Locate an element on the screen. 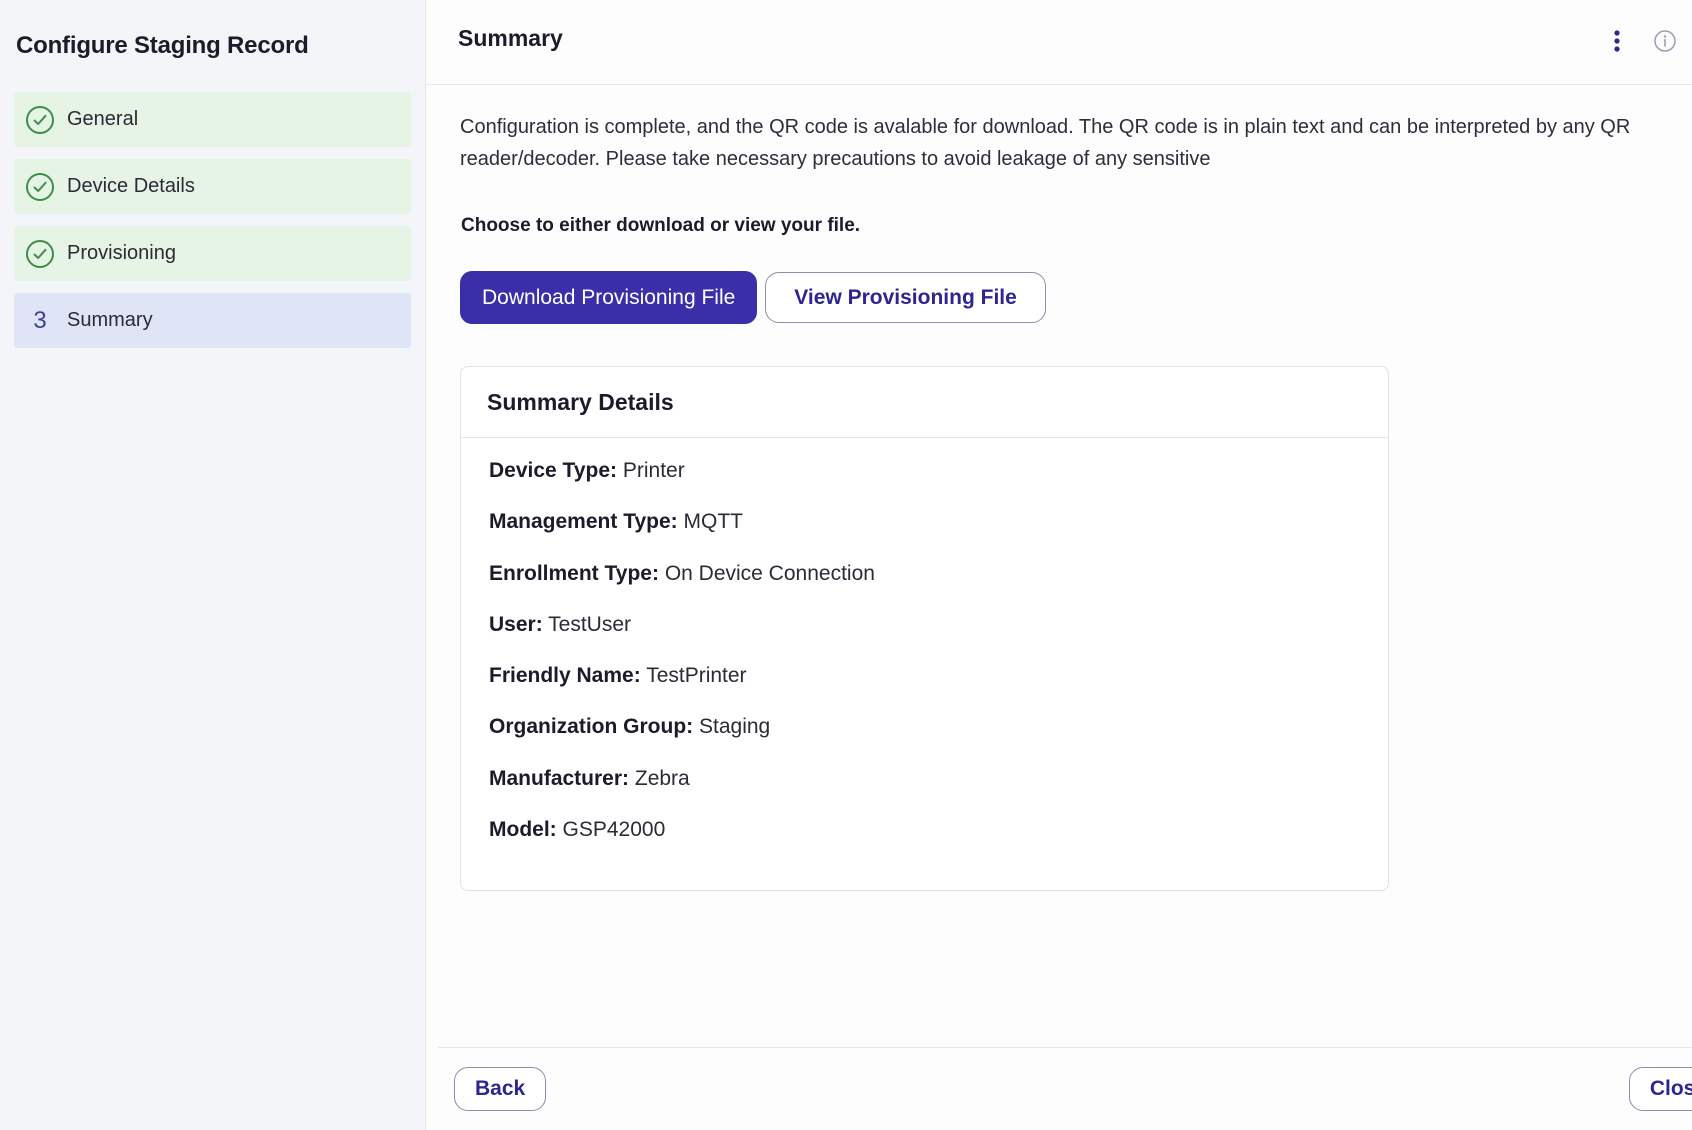 This screenshot has width=1692, height=1130. detail-key: Manufacturer: is located at coordinates (559, 778).